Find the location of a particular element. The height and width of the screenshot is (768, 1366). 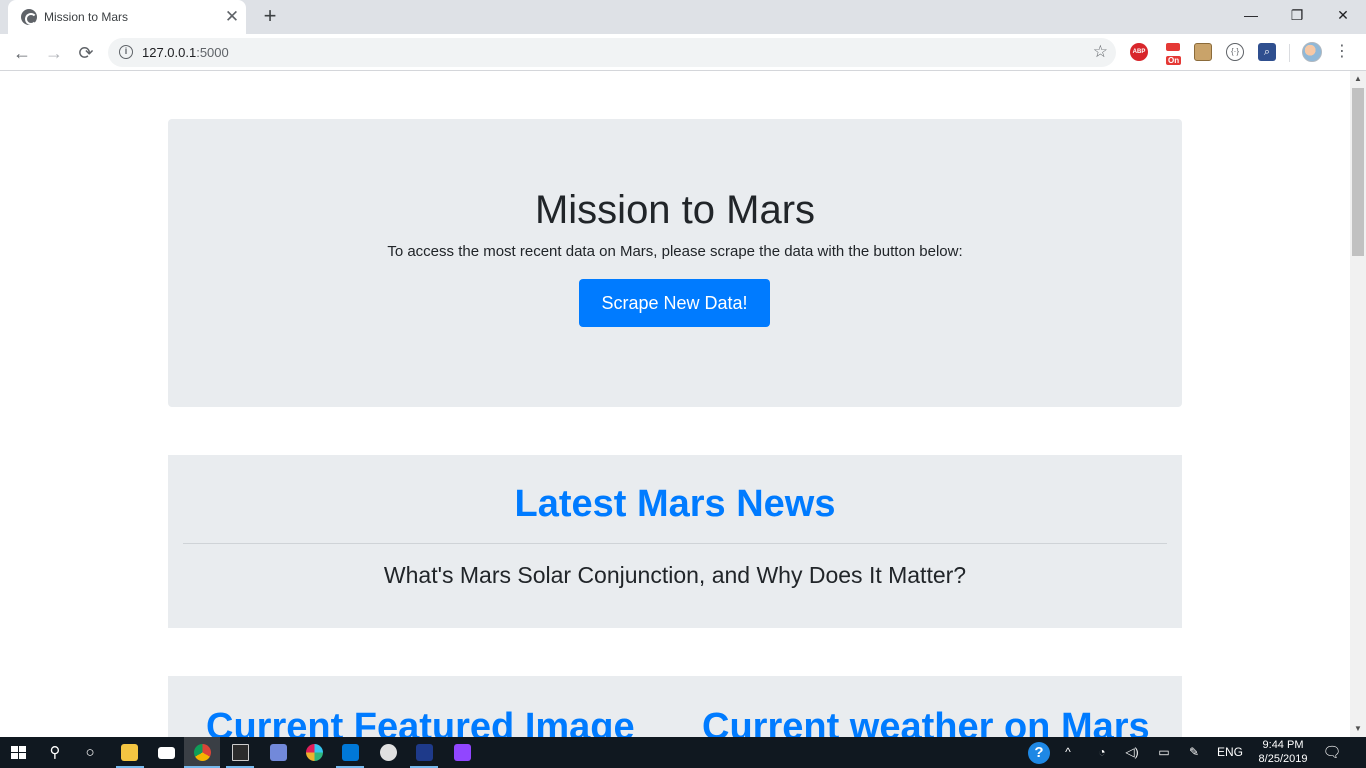

envelope-icon is located at coordinates (166, 753).